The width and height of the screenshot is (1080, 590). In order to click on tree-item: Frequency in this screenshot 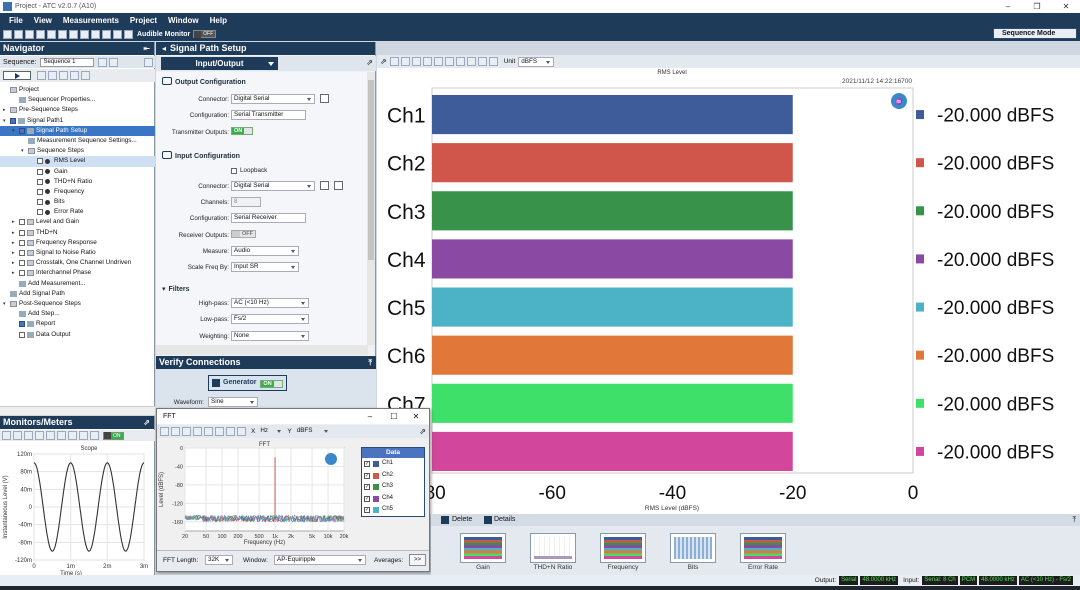, I will do `click(77, 192)`.